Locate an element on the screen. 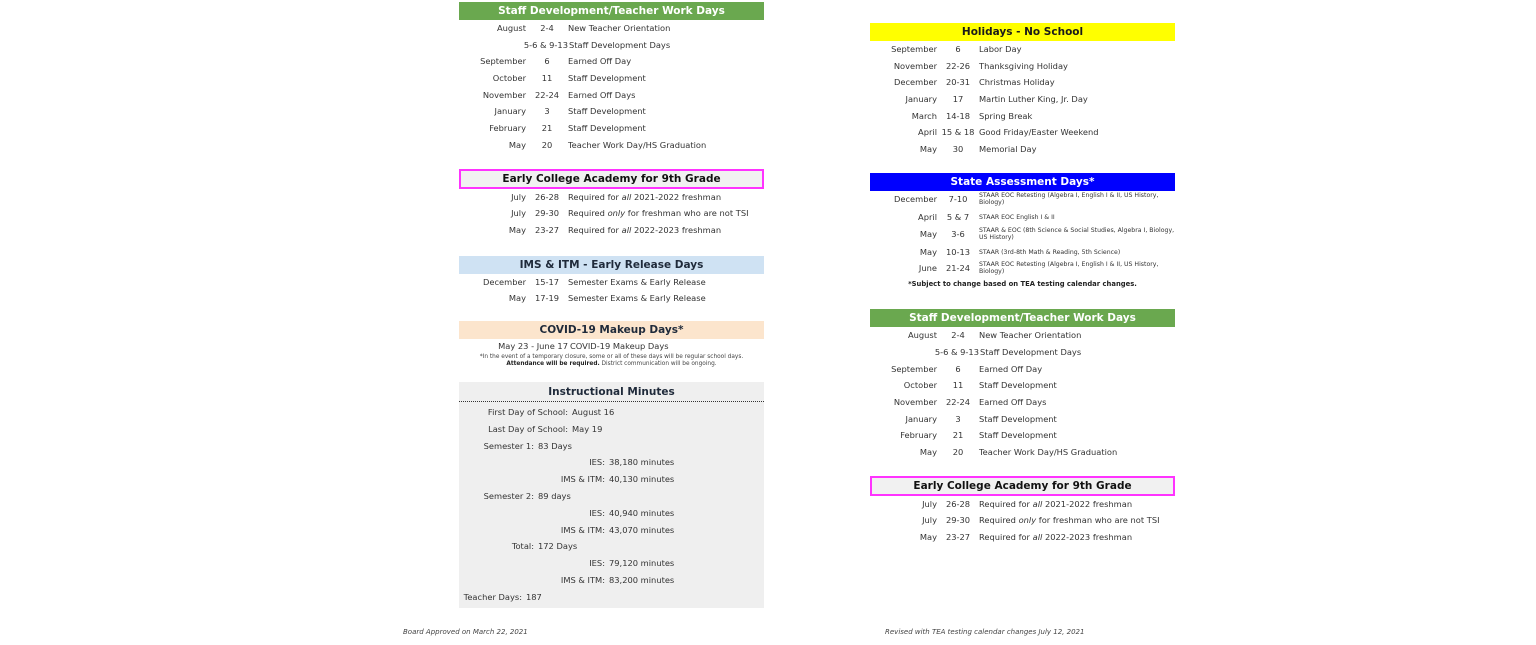 The width and height of the screenshot is (1536, 645). dates: 15-17 is located at coordinates (547, 281).